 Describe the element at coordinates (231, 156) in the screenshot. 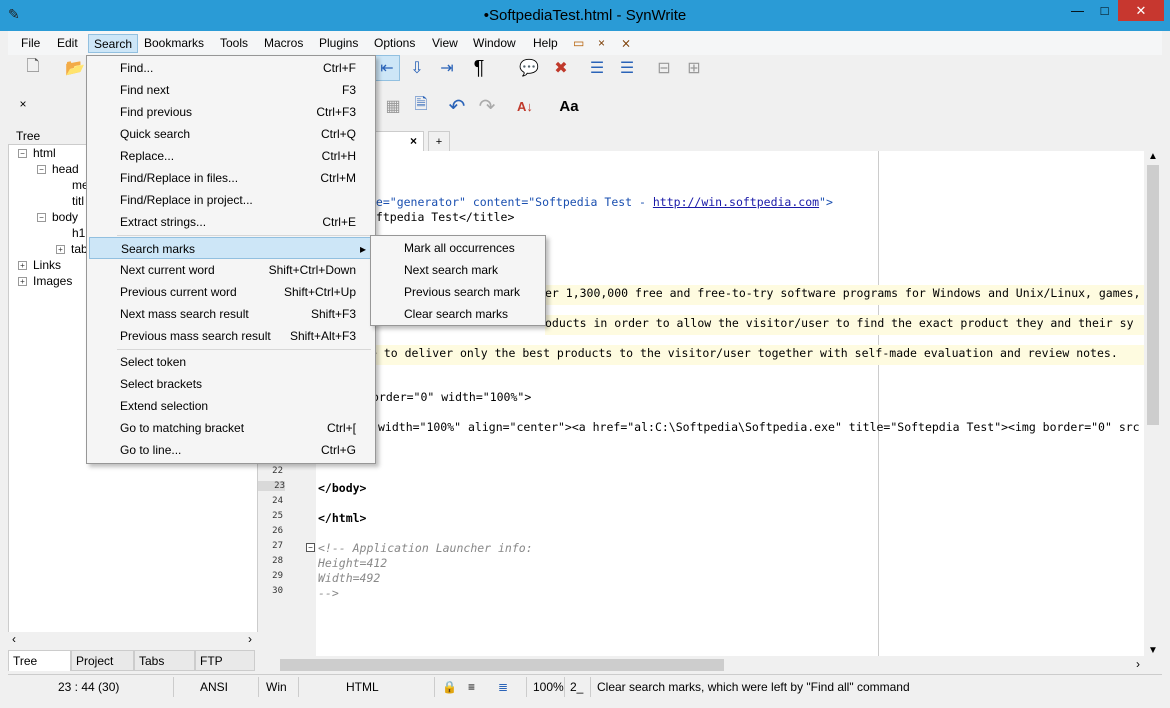

I see `menu-item-replace: Replace... Ctrl+H` at that location.